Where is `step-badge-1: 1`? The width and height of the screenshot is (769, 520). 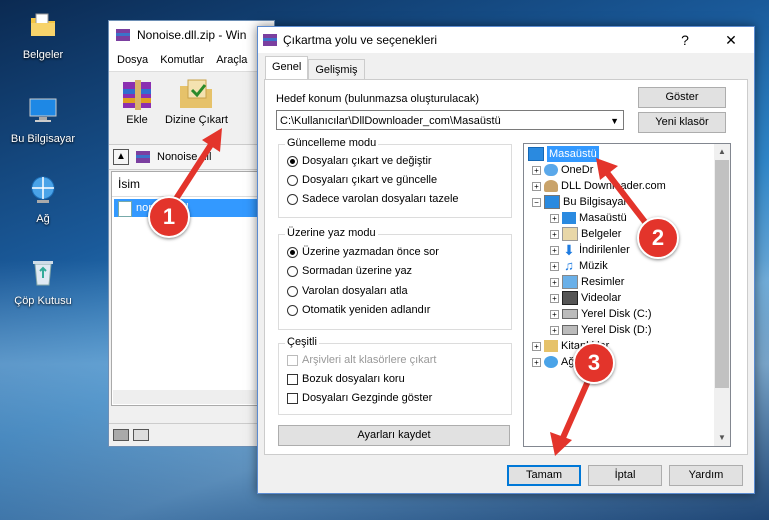 step-badge-1: 1 is located at coordinates (169, 217).